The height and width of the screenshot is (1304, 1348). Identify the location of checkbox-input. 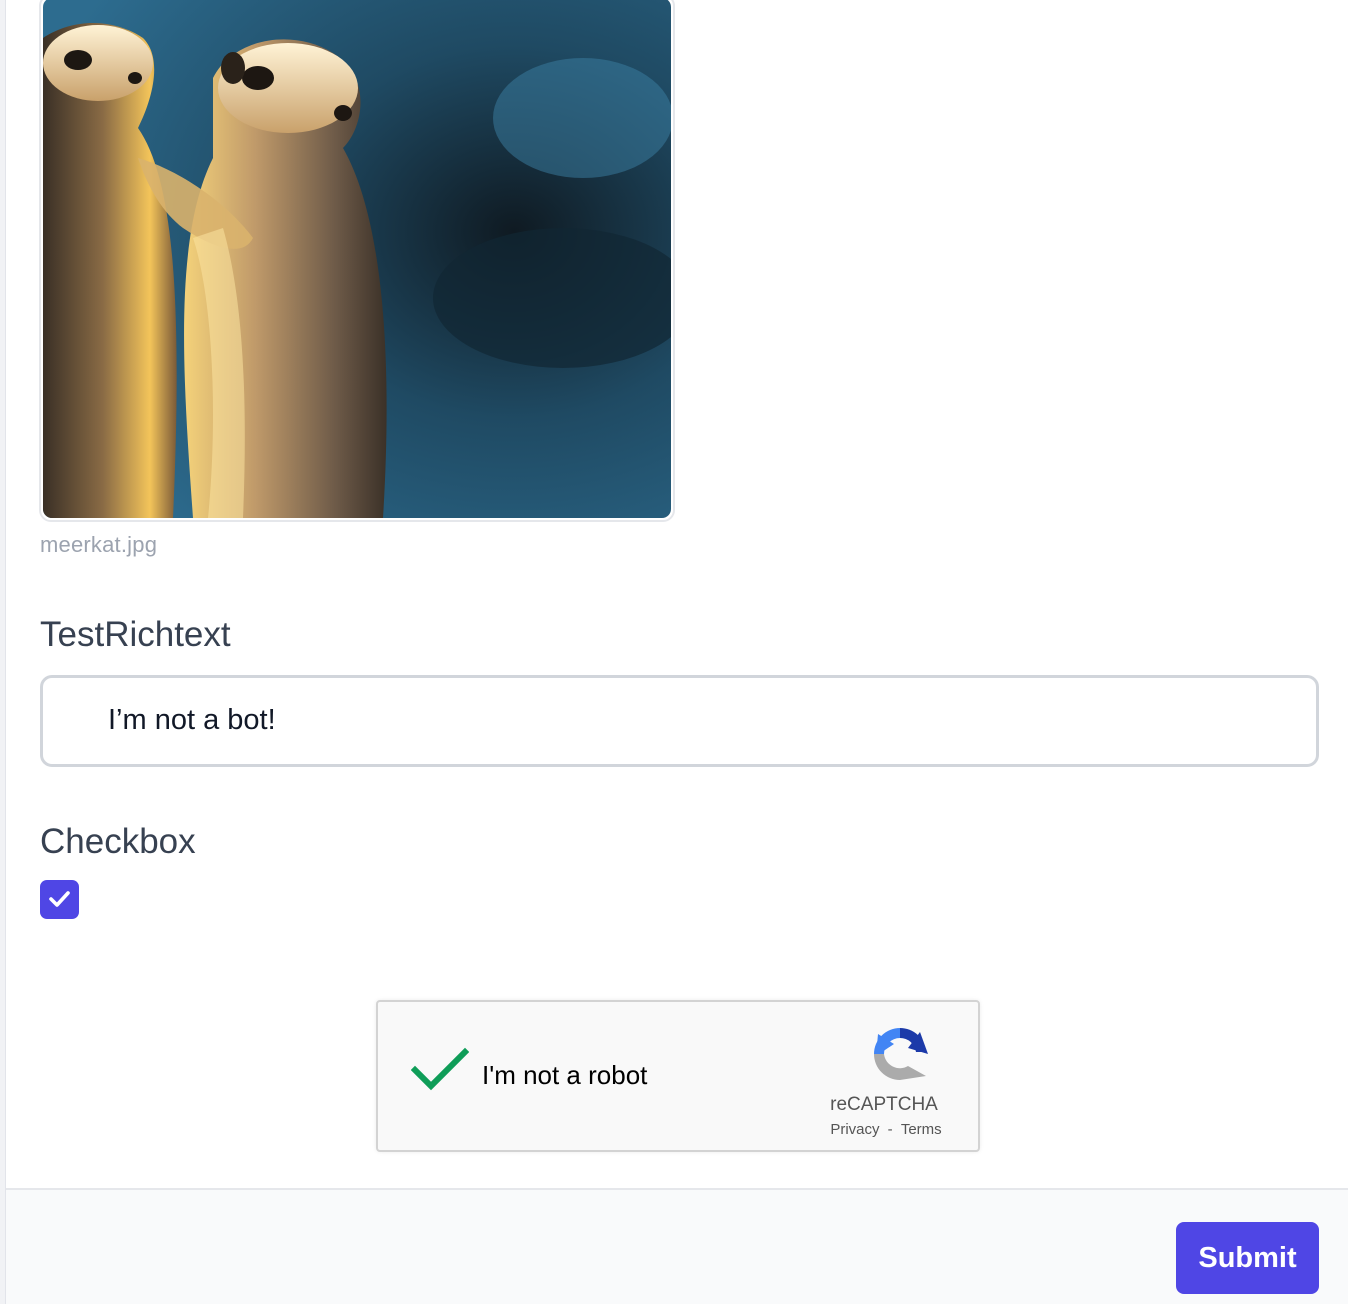
(59, 899).